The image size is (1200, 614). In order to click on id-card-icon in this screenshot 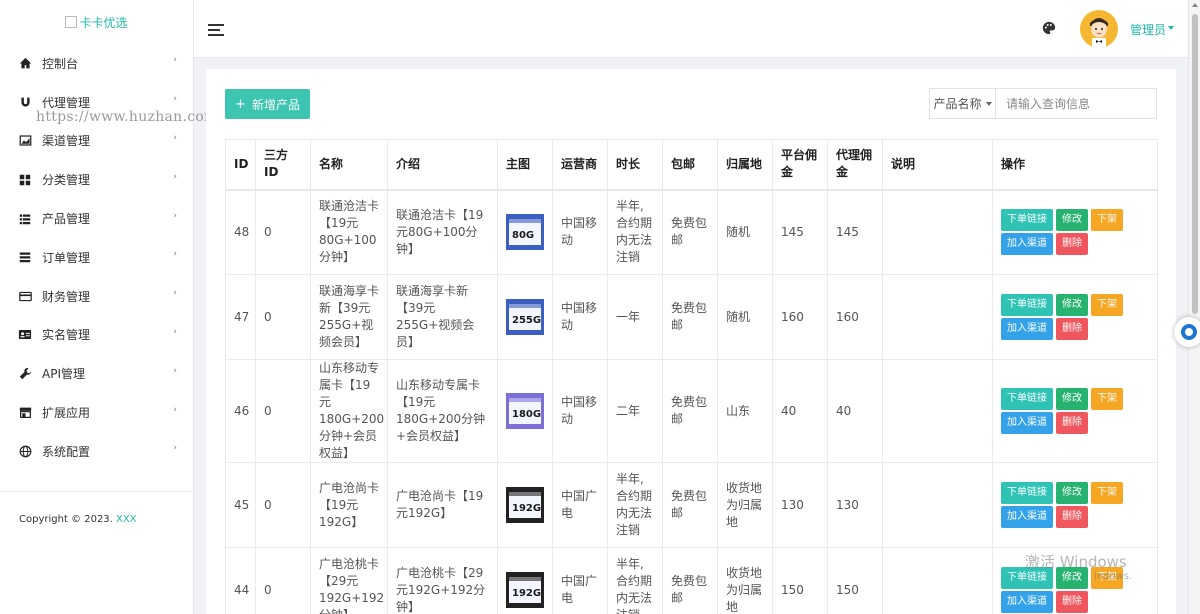, I will do `click(25, 335)`.